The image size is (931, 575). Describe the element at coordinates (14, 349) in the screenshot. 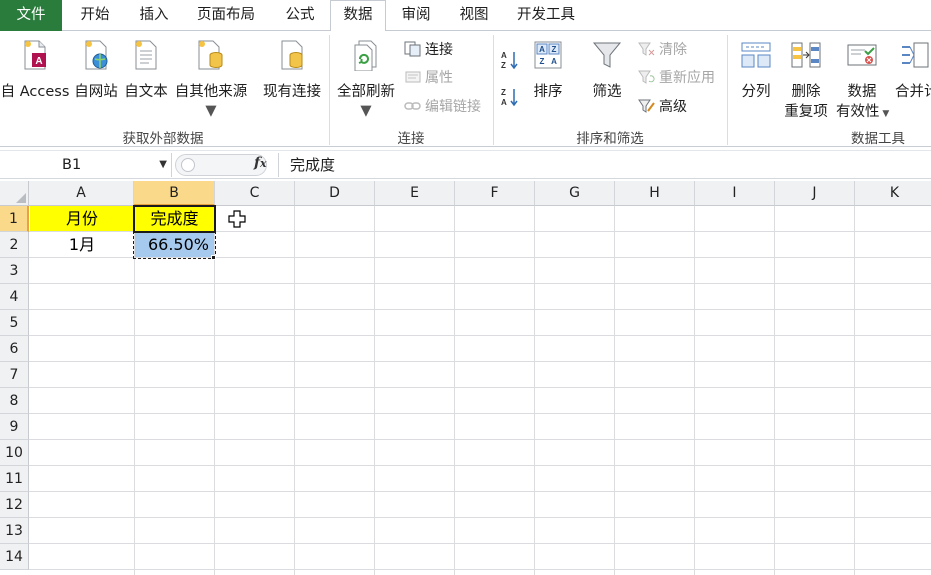

I see `row-header-6: 6` at that location.